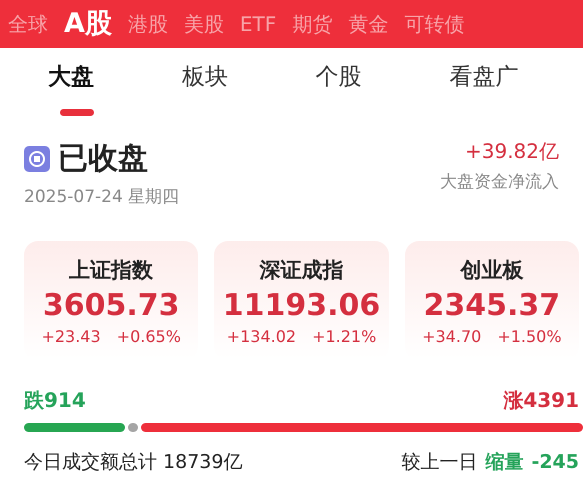 Image resolution: width=583 pixels, height=500 pixels. What do you see at coordinates (133, 427) in the screenshot?
I see `flat-share-segment` at bounding box center [133, 427].